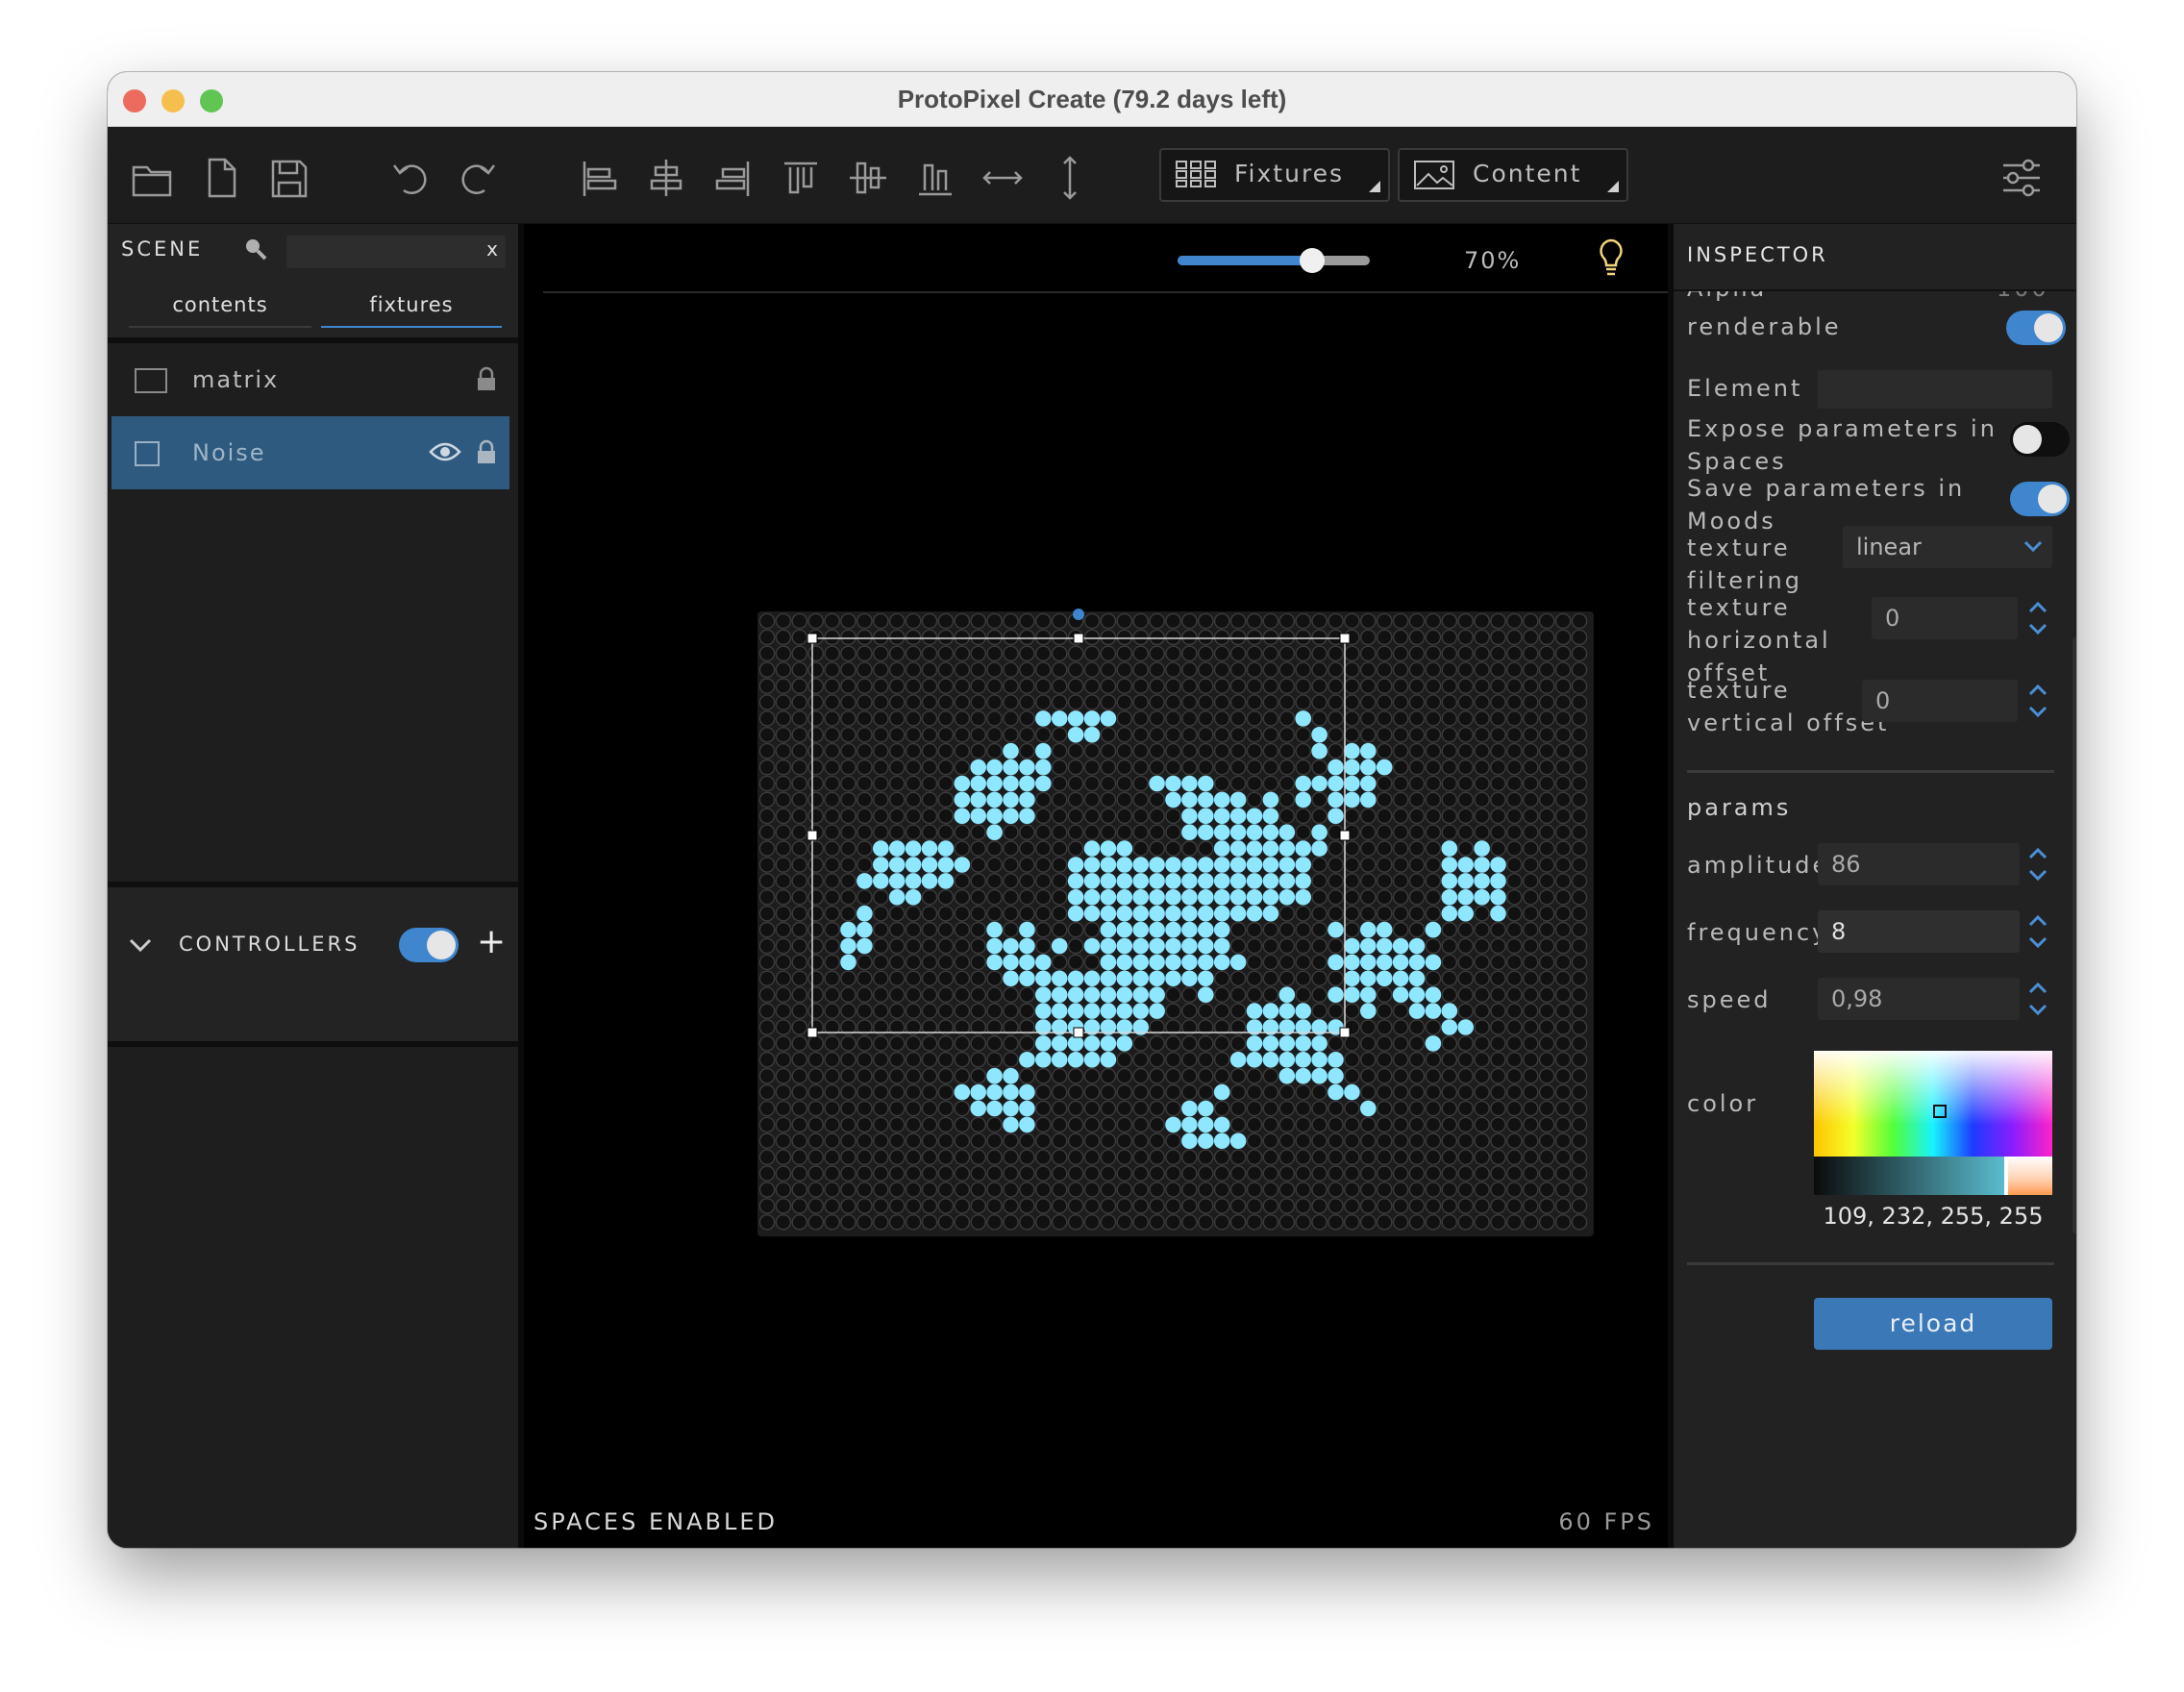 This screenshot has height=1692, width=2184. Describe the element at coordinates (733, 178) in the screenshot. I see `align-right-icon` at that location.